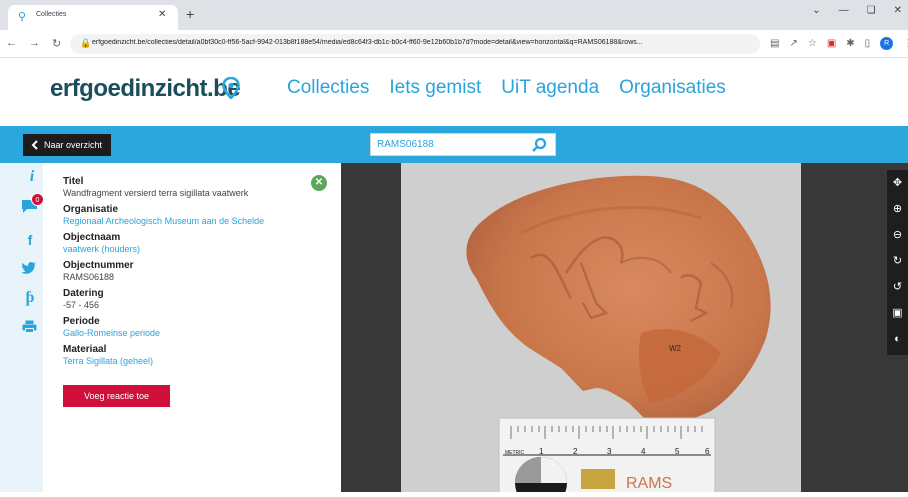 This screenshot has width=908, height=497. What do you see at coordinates (897, 313) in the screenshot?
I see `fullscreen-icon: ▣` at bounding box center [897, 313].